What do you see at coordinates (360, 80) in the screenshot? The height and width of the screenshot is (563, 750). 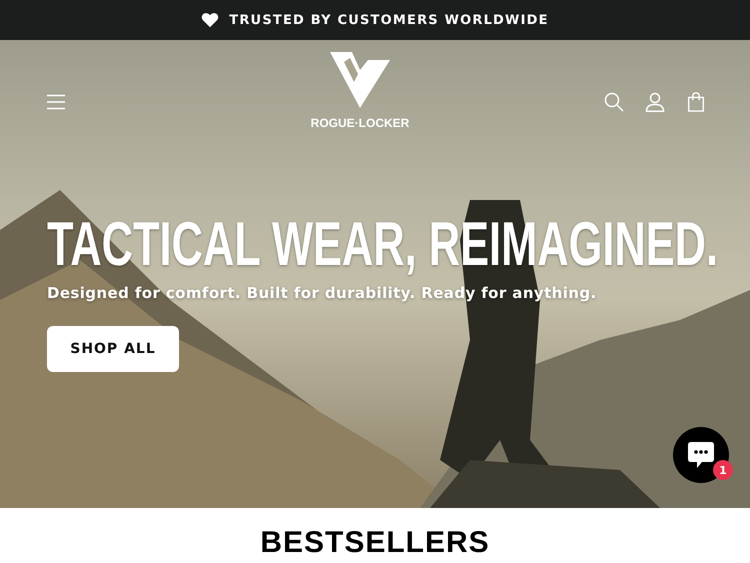 I see `logo-mark-icon` at bounding box center [360, 80].